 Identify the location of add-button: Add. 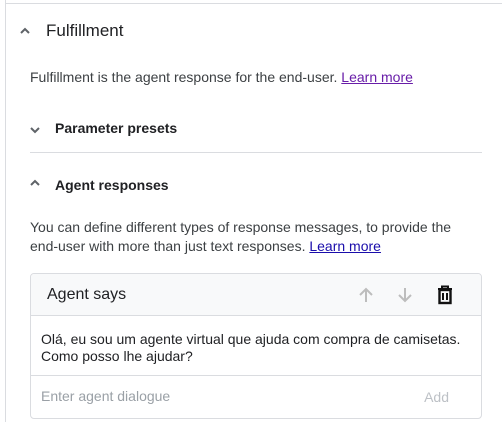
(436, 397).